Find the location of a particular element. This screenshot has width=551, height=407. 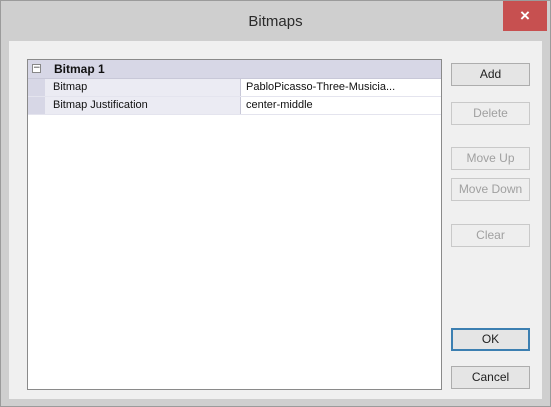

group-header-bitmap-1: − Bitmap 1 is located at coordinates (234, 69).